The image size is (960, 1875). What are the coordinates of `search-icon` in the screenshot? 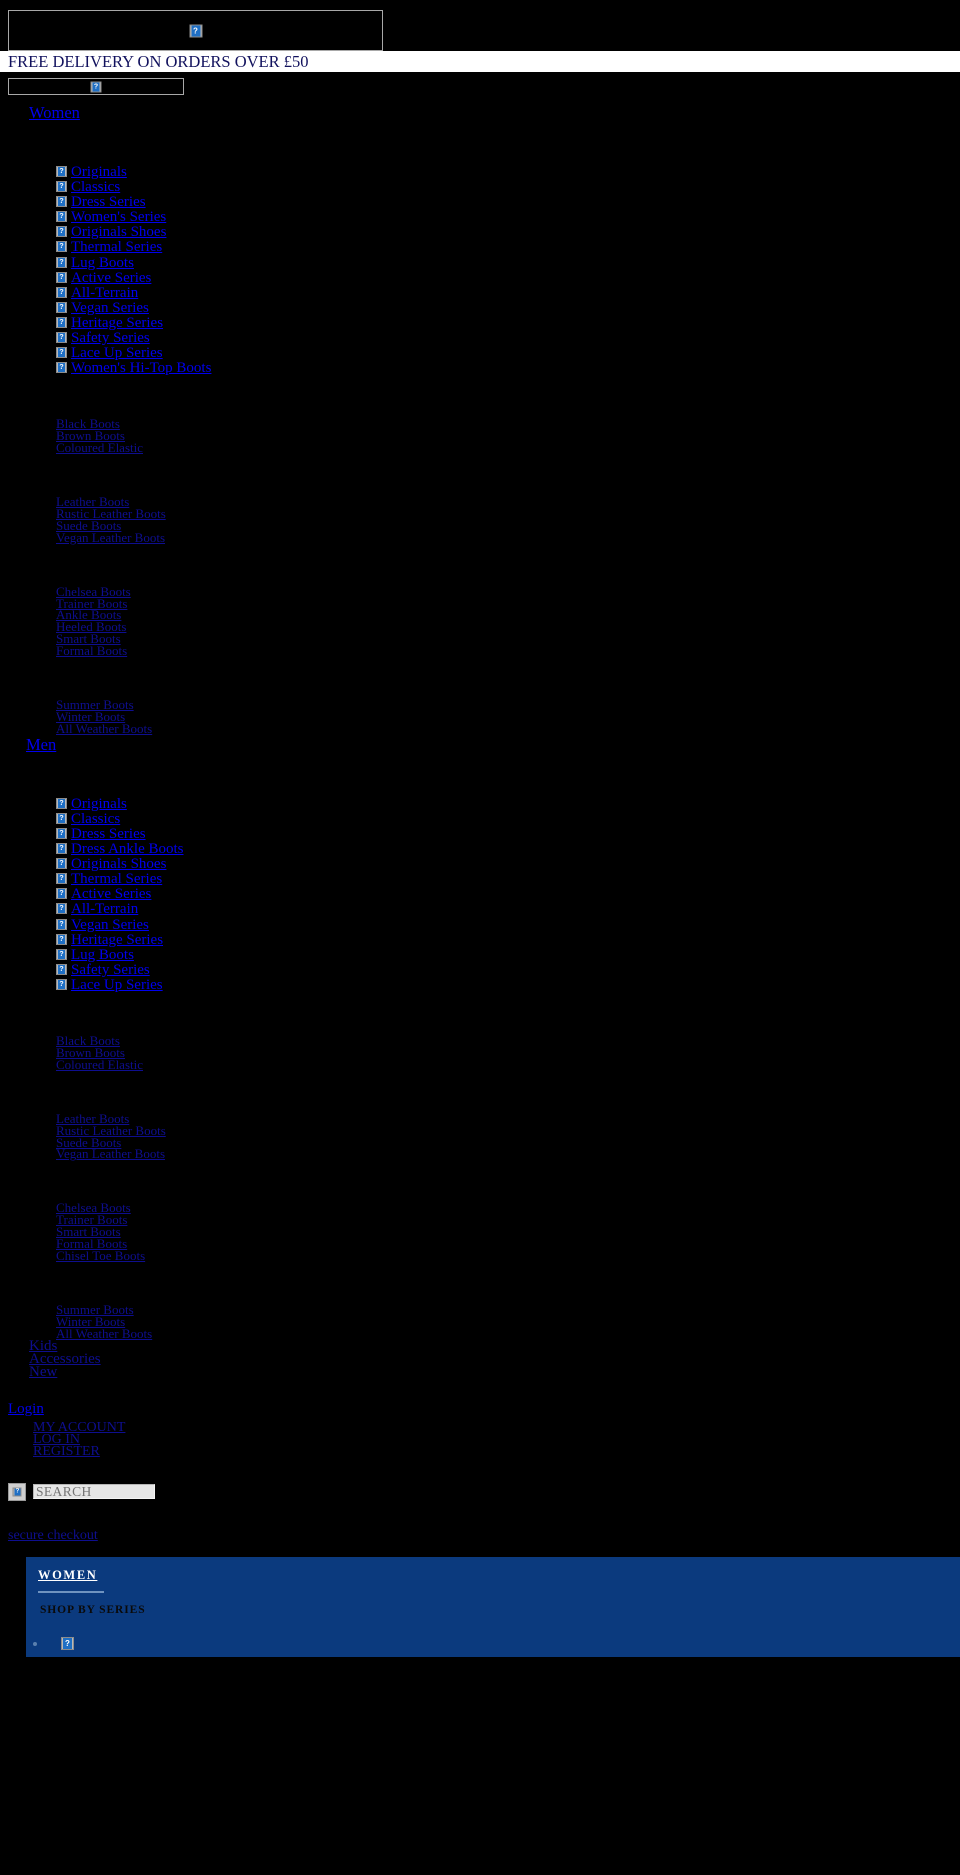 It's located at (17, 1491).